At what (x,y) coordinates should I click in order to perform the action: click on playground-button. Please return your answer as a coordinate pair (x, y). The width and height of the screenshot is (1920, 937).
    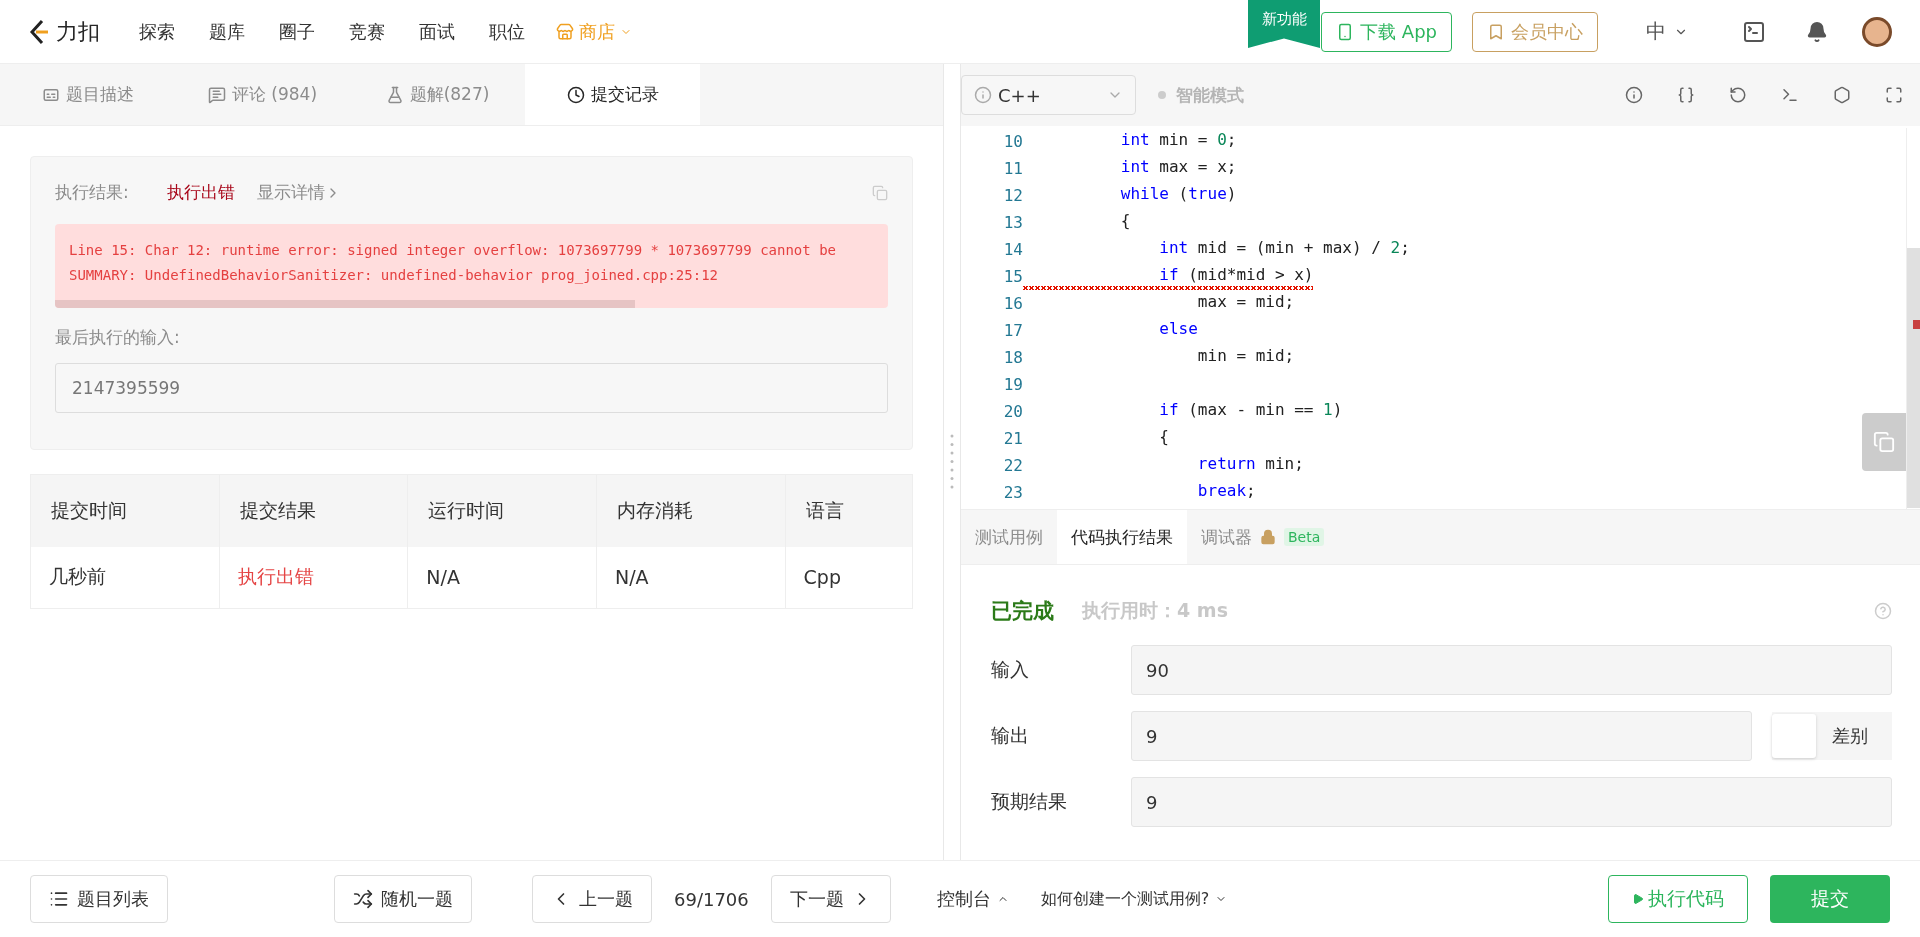
    Looking at the image, I should click on (1754, 31).